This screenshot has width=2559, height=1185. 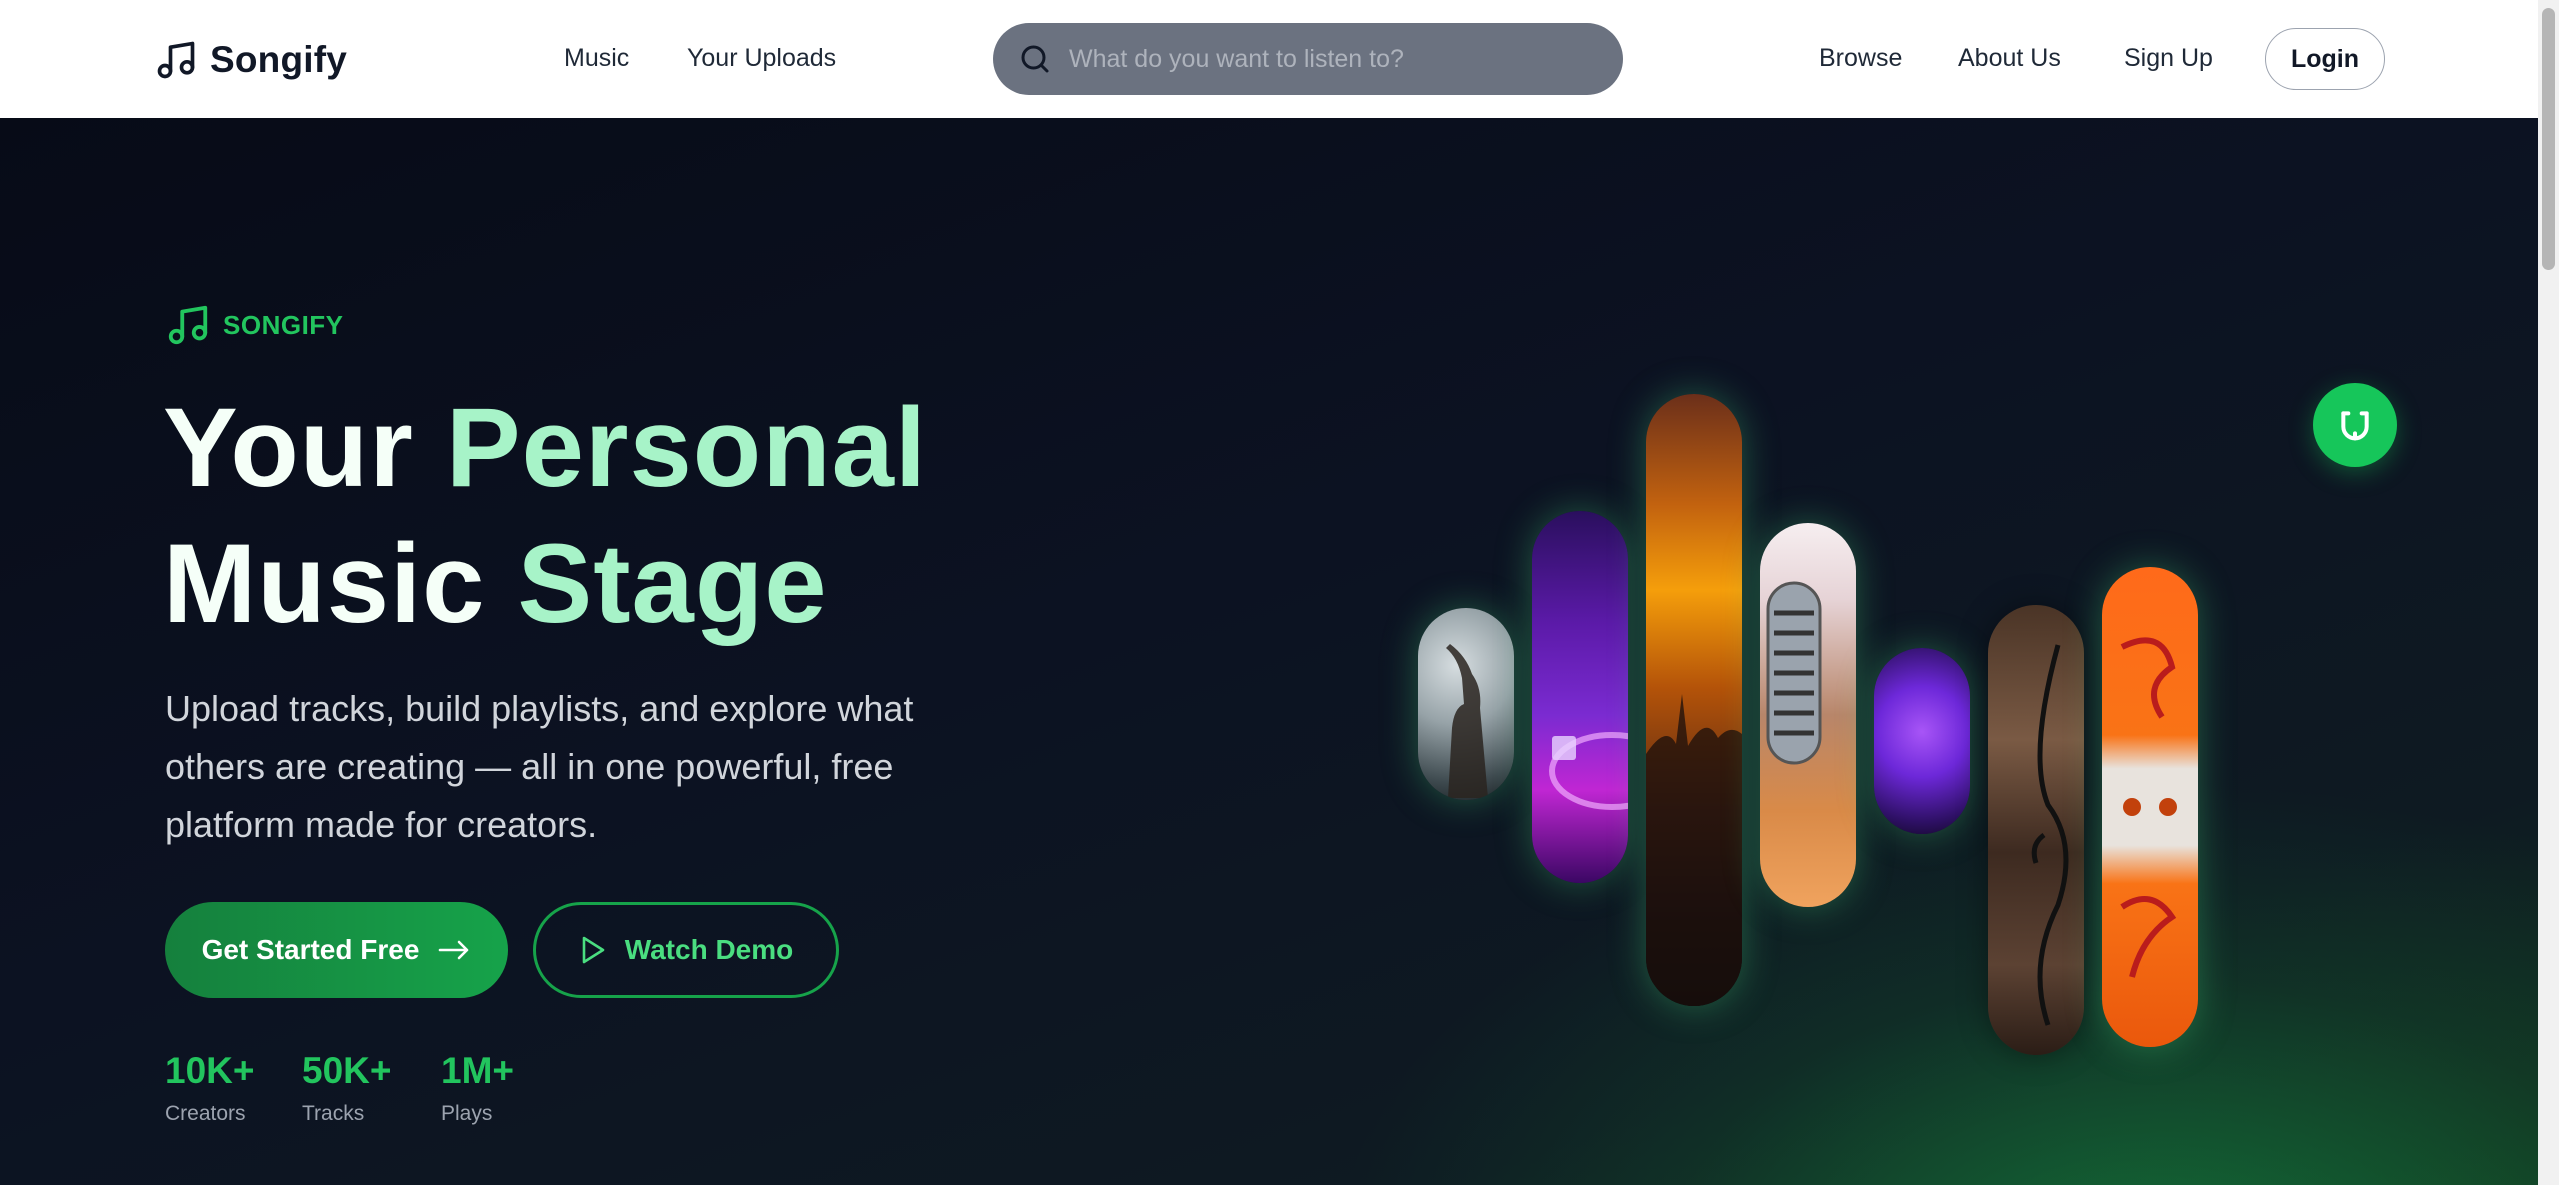 What do you see at coordinates (333, 1113) in the screenshot?
I see `stat-label: Tracks` at bounding box center [333, 1113].